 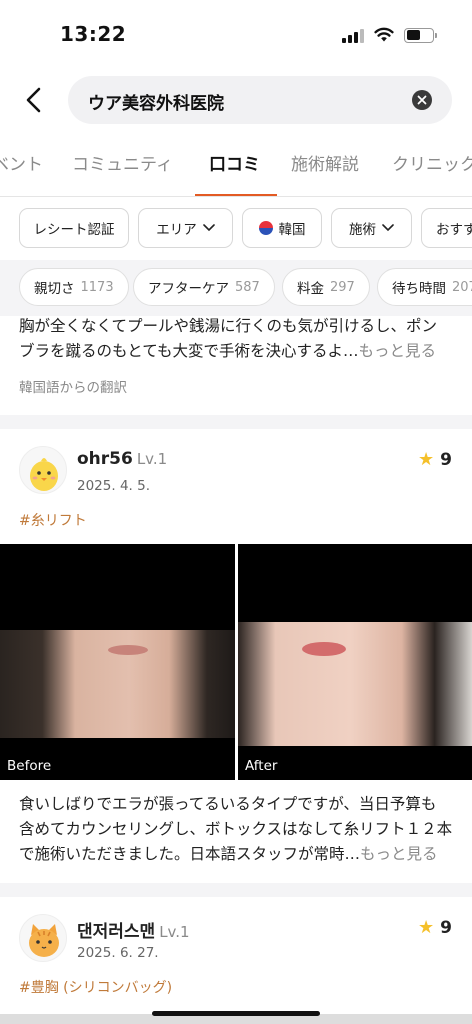 What do you see at coordinates (236, 229) in the screenshot?
I see `filter-row: レシート認証 エリア 韓国 施術 おすす` at bounding box center [236, 229].